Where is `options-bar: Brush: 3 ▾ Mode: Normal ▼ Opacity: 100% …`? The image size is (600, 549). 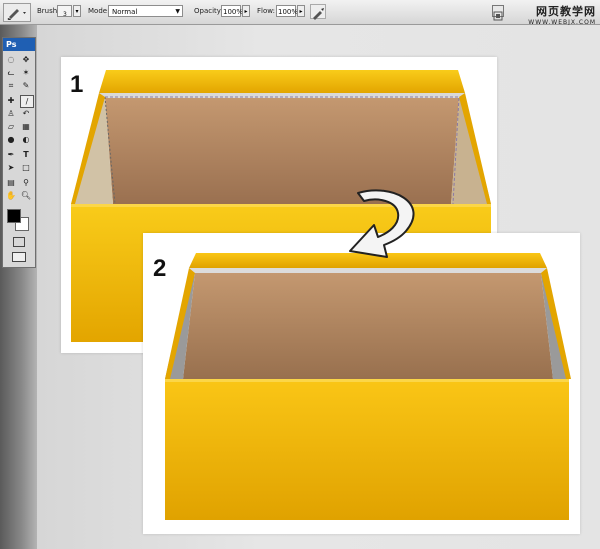 options-bar: Brush: 3 ▾ Mode: Normal ▼ Opacity: 100% … is located at coordinates (300, 13).